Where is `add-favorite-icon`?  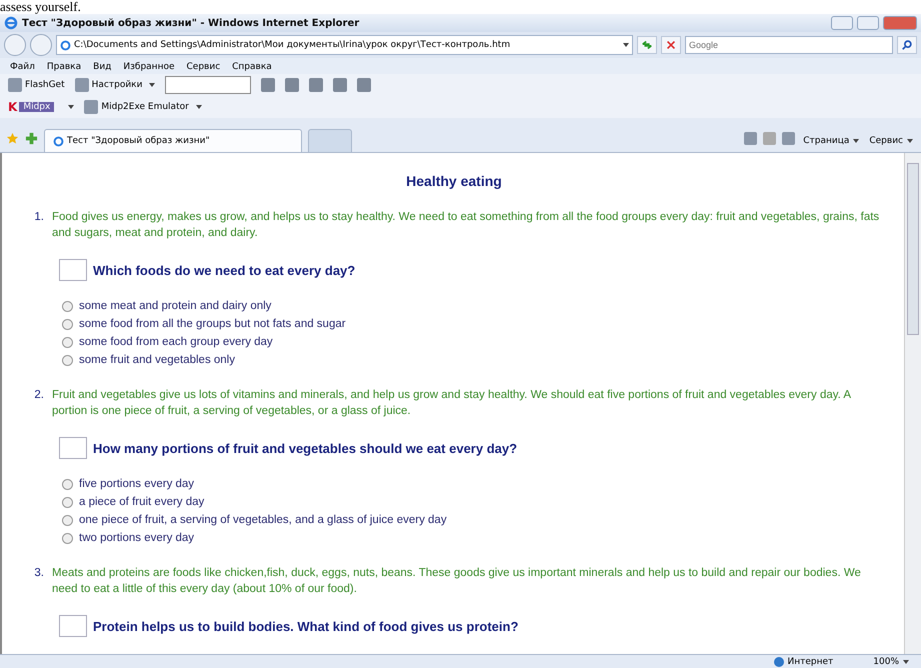 add-favorite-icon is located at coordinates (31, 138).